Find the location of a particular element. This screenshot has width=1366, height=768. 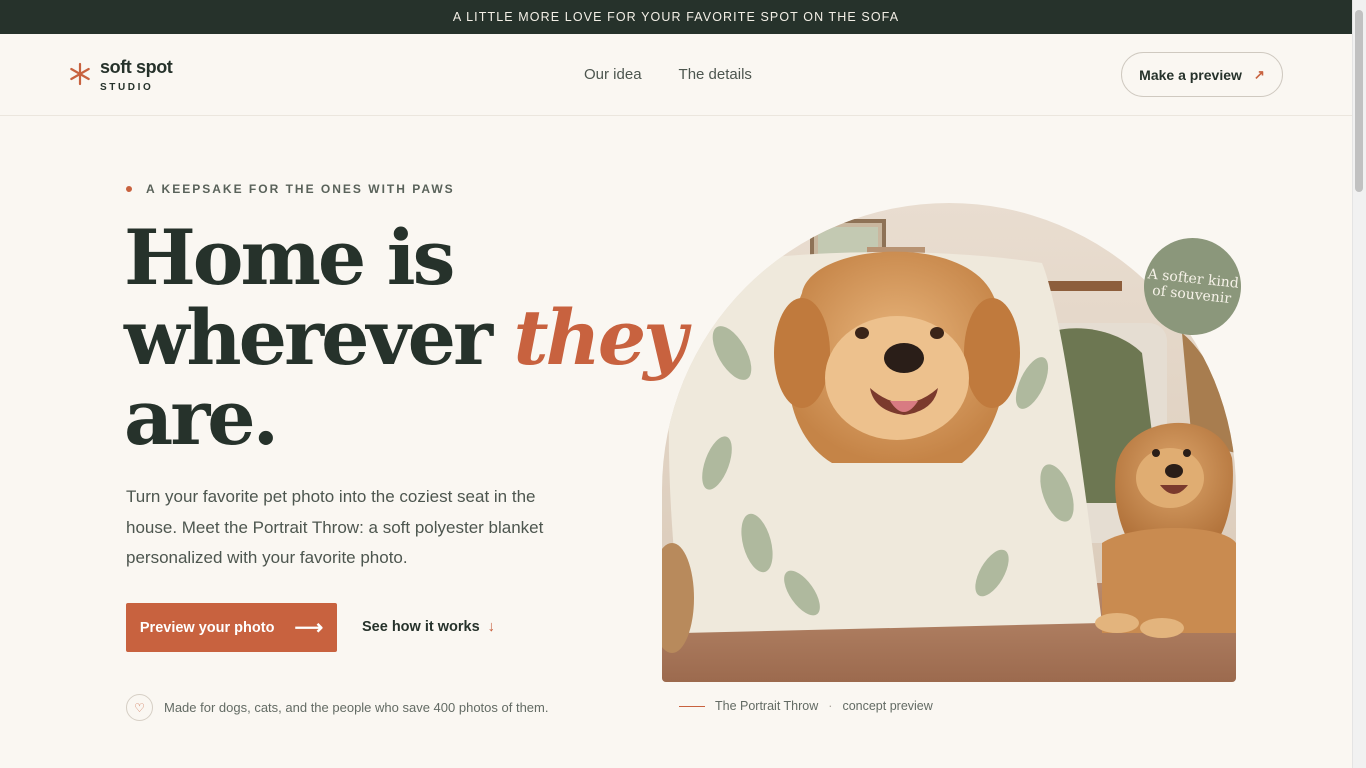

primary-nav: Our idea The details is located at coordinates (668, 74).